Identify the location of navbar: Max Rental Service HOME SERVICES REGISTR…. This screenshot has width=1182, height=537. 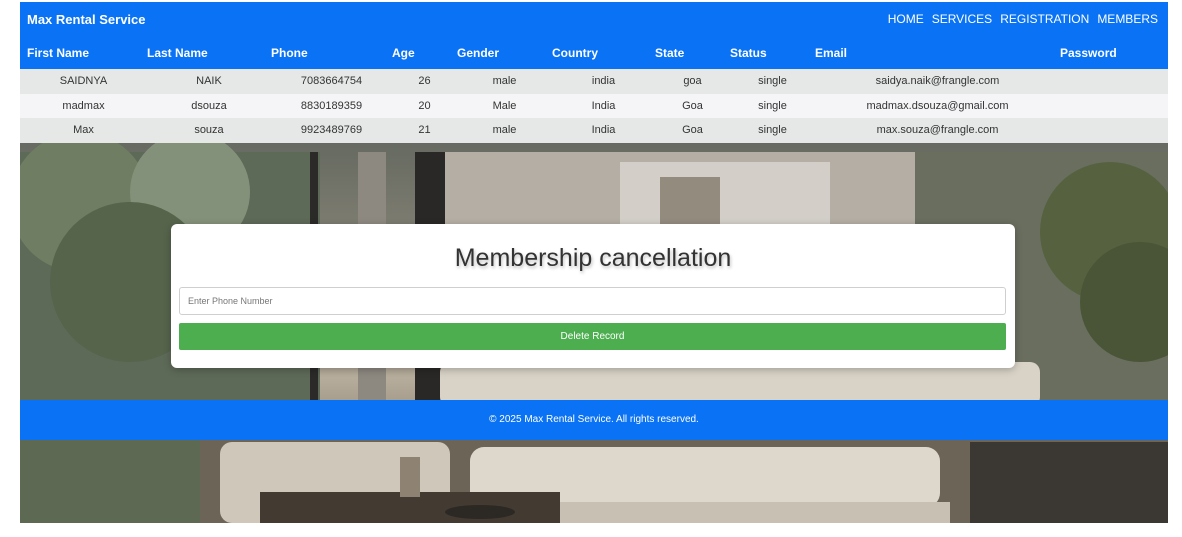
(594, 19).